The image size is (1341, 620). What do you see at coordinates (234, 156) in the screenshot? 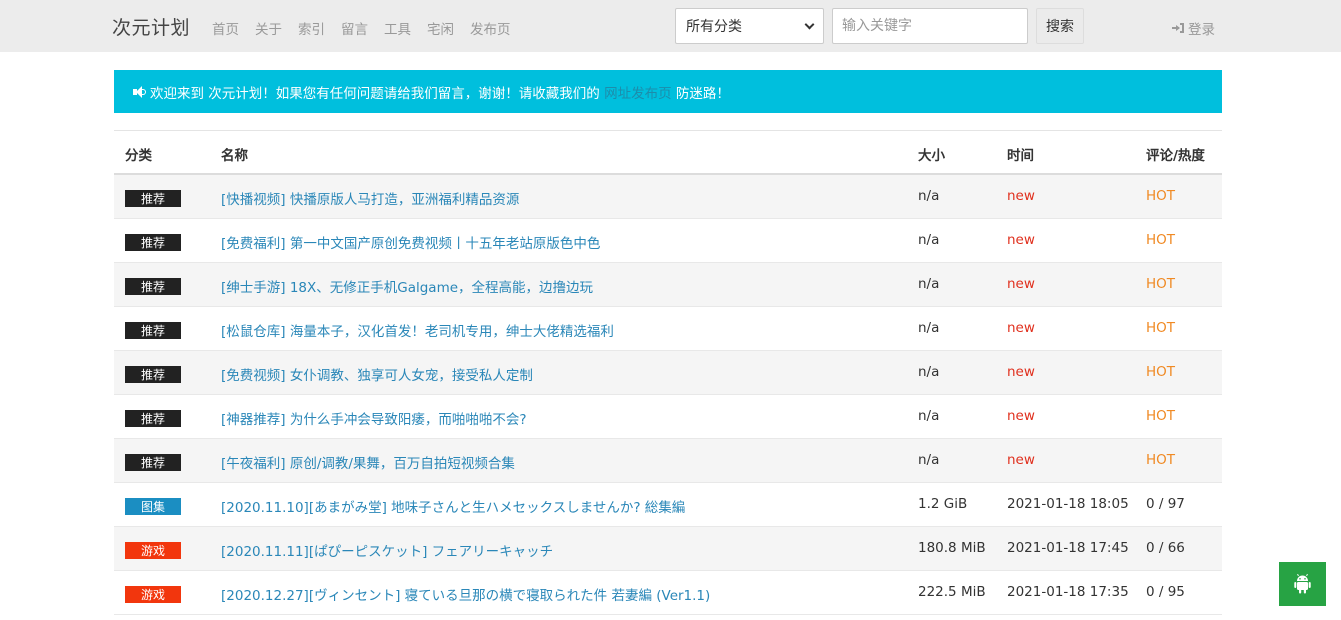
I see `header-name: 名称` at bounding box center [234, 156].